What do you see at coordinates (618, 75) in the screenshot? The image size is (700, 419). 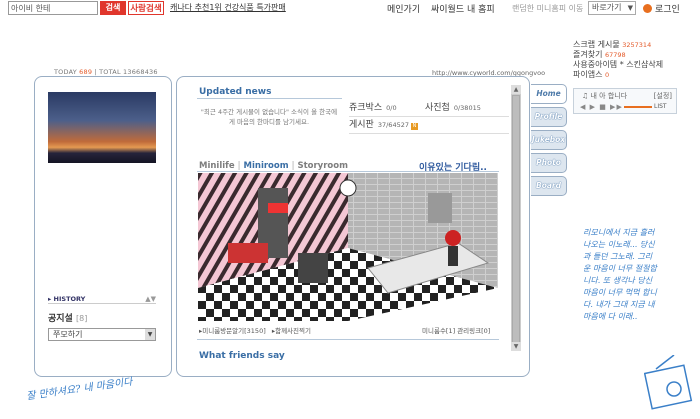 I see `app-line: 파이앱스 0` at bounding box center [618, 75].